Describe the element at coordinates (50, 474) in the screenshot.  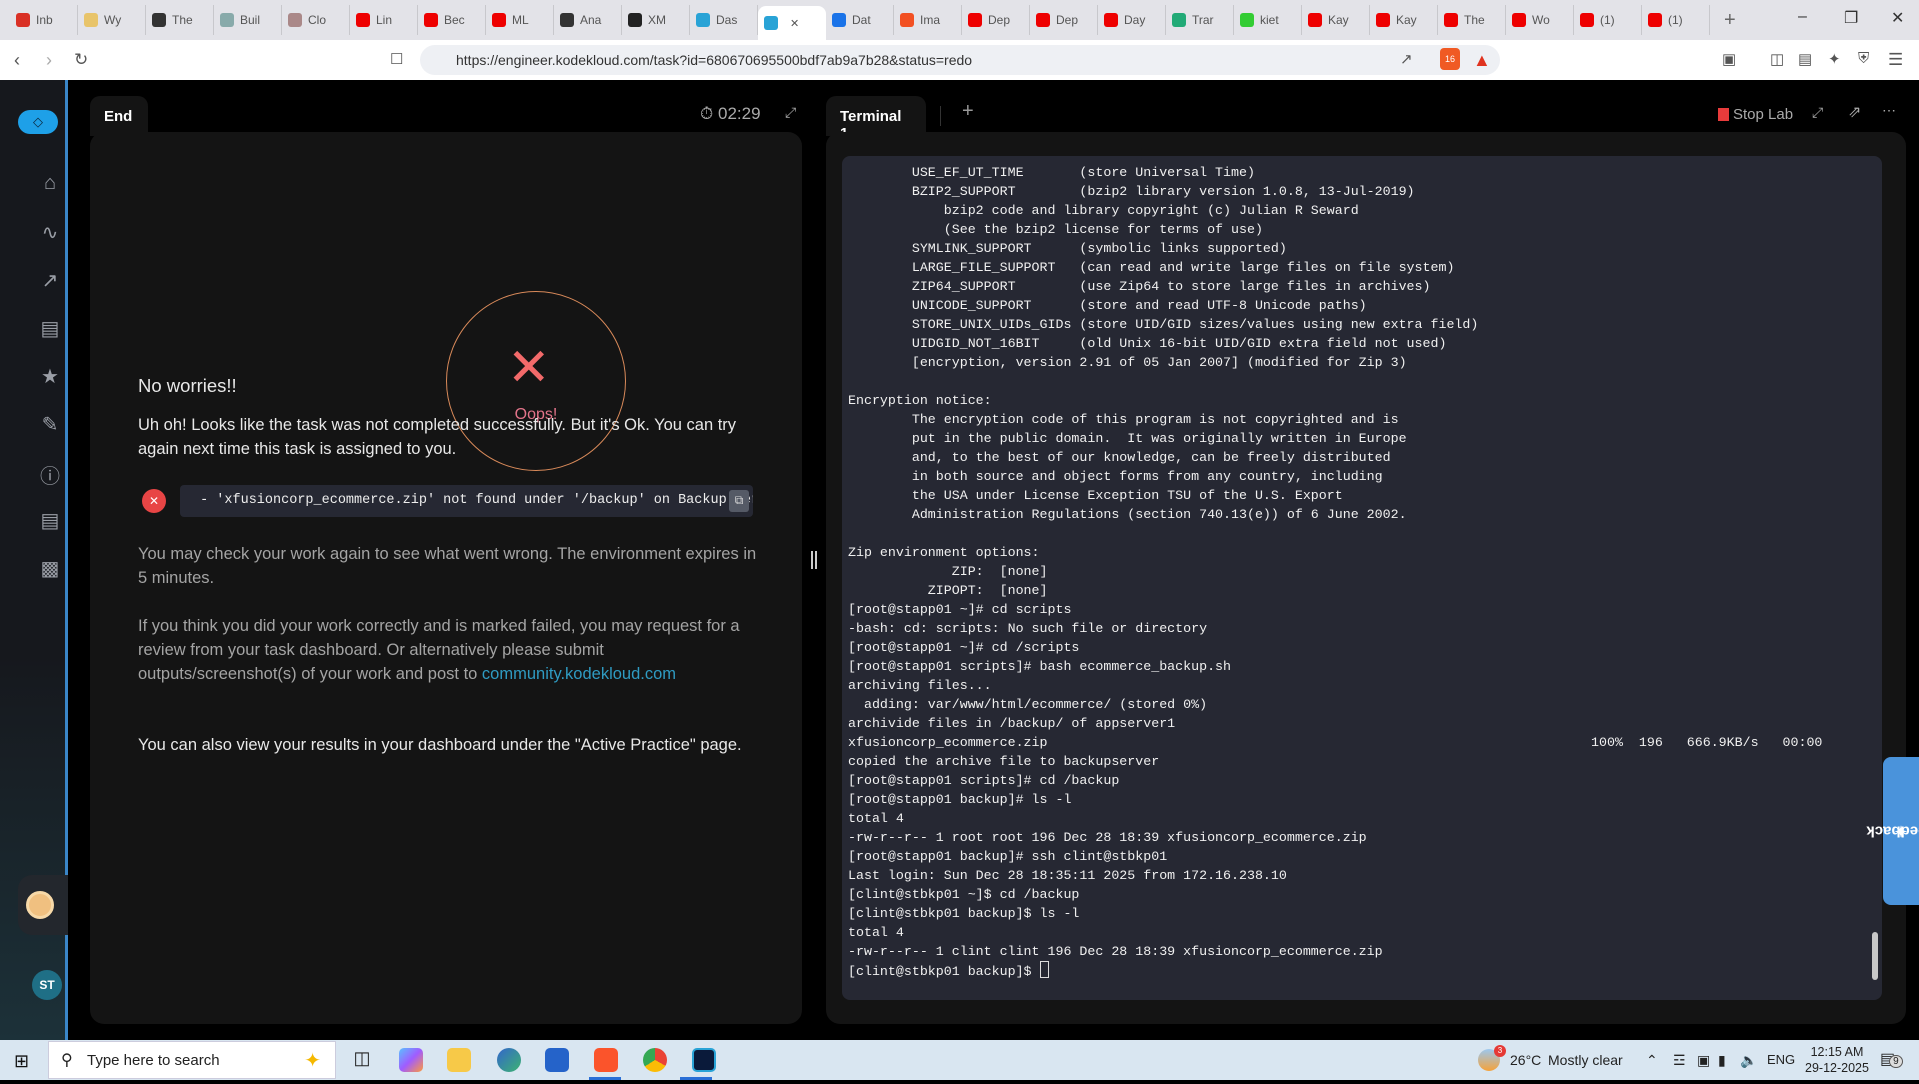
I see `info-icon: ⓘ` at that location.